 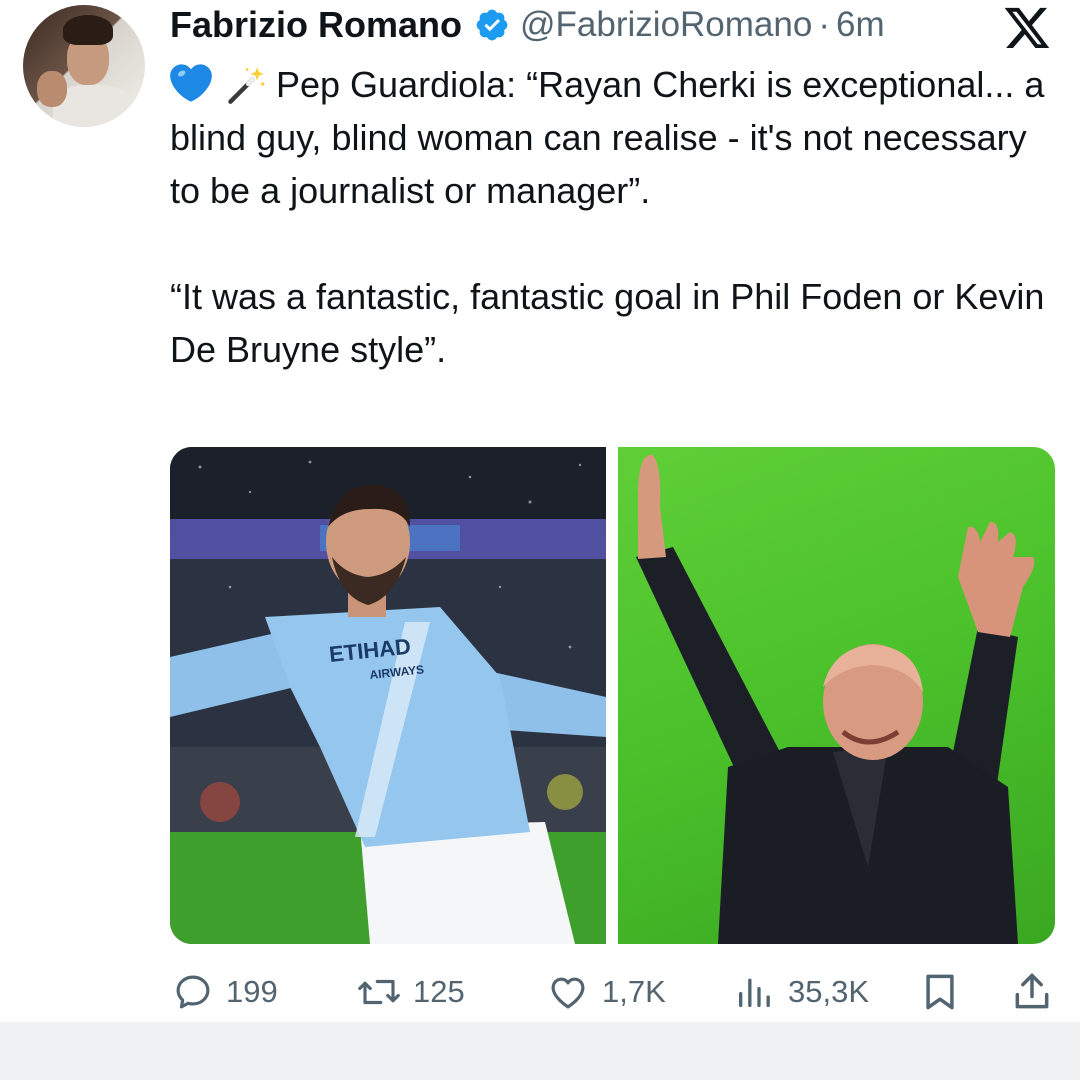 I want to click on avatar-hair, so click(x=88, y=30).